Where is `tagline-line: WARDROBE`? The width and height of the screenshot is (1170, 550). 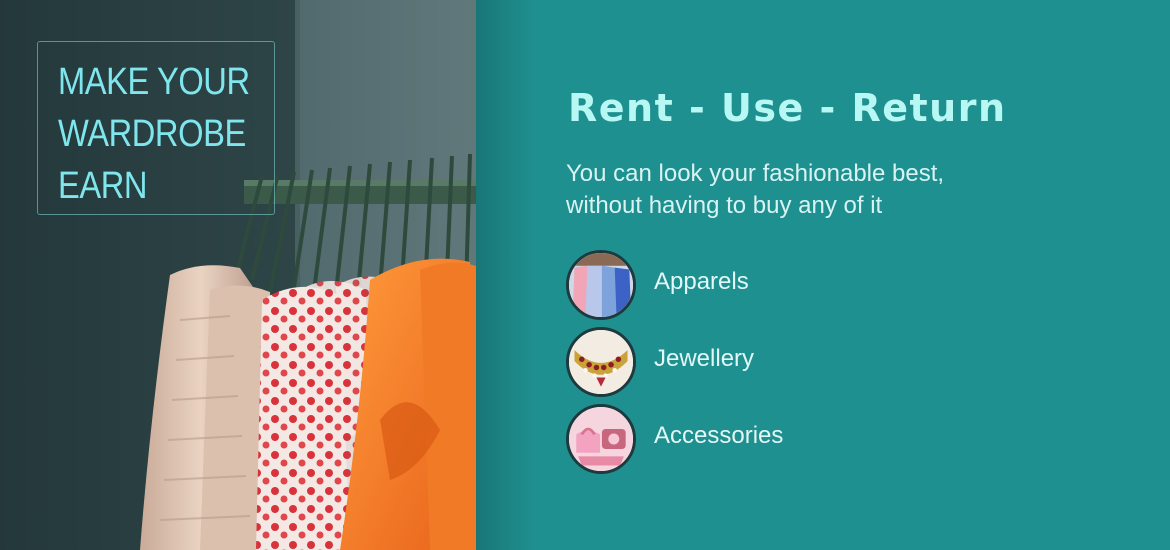 tagline-line: WARDROBE is located at coordinates (152, 134).